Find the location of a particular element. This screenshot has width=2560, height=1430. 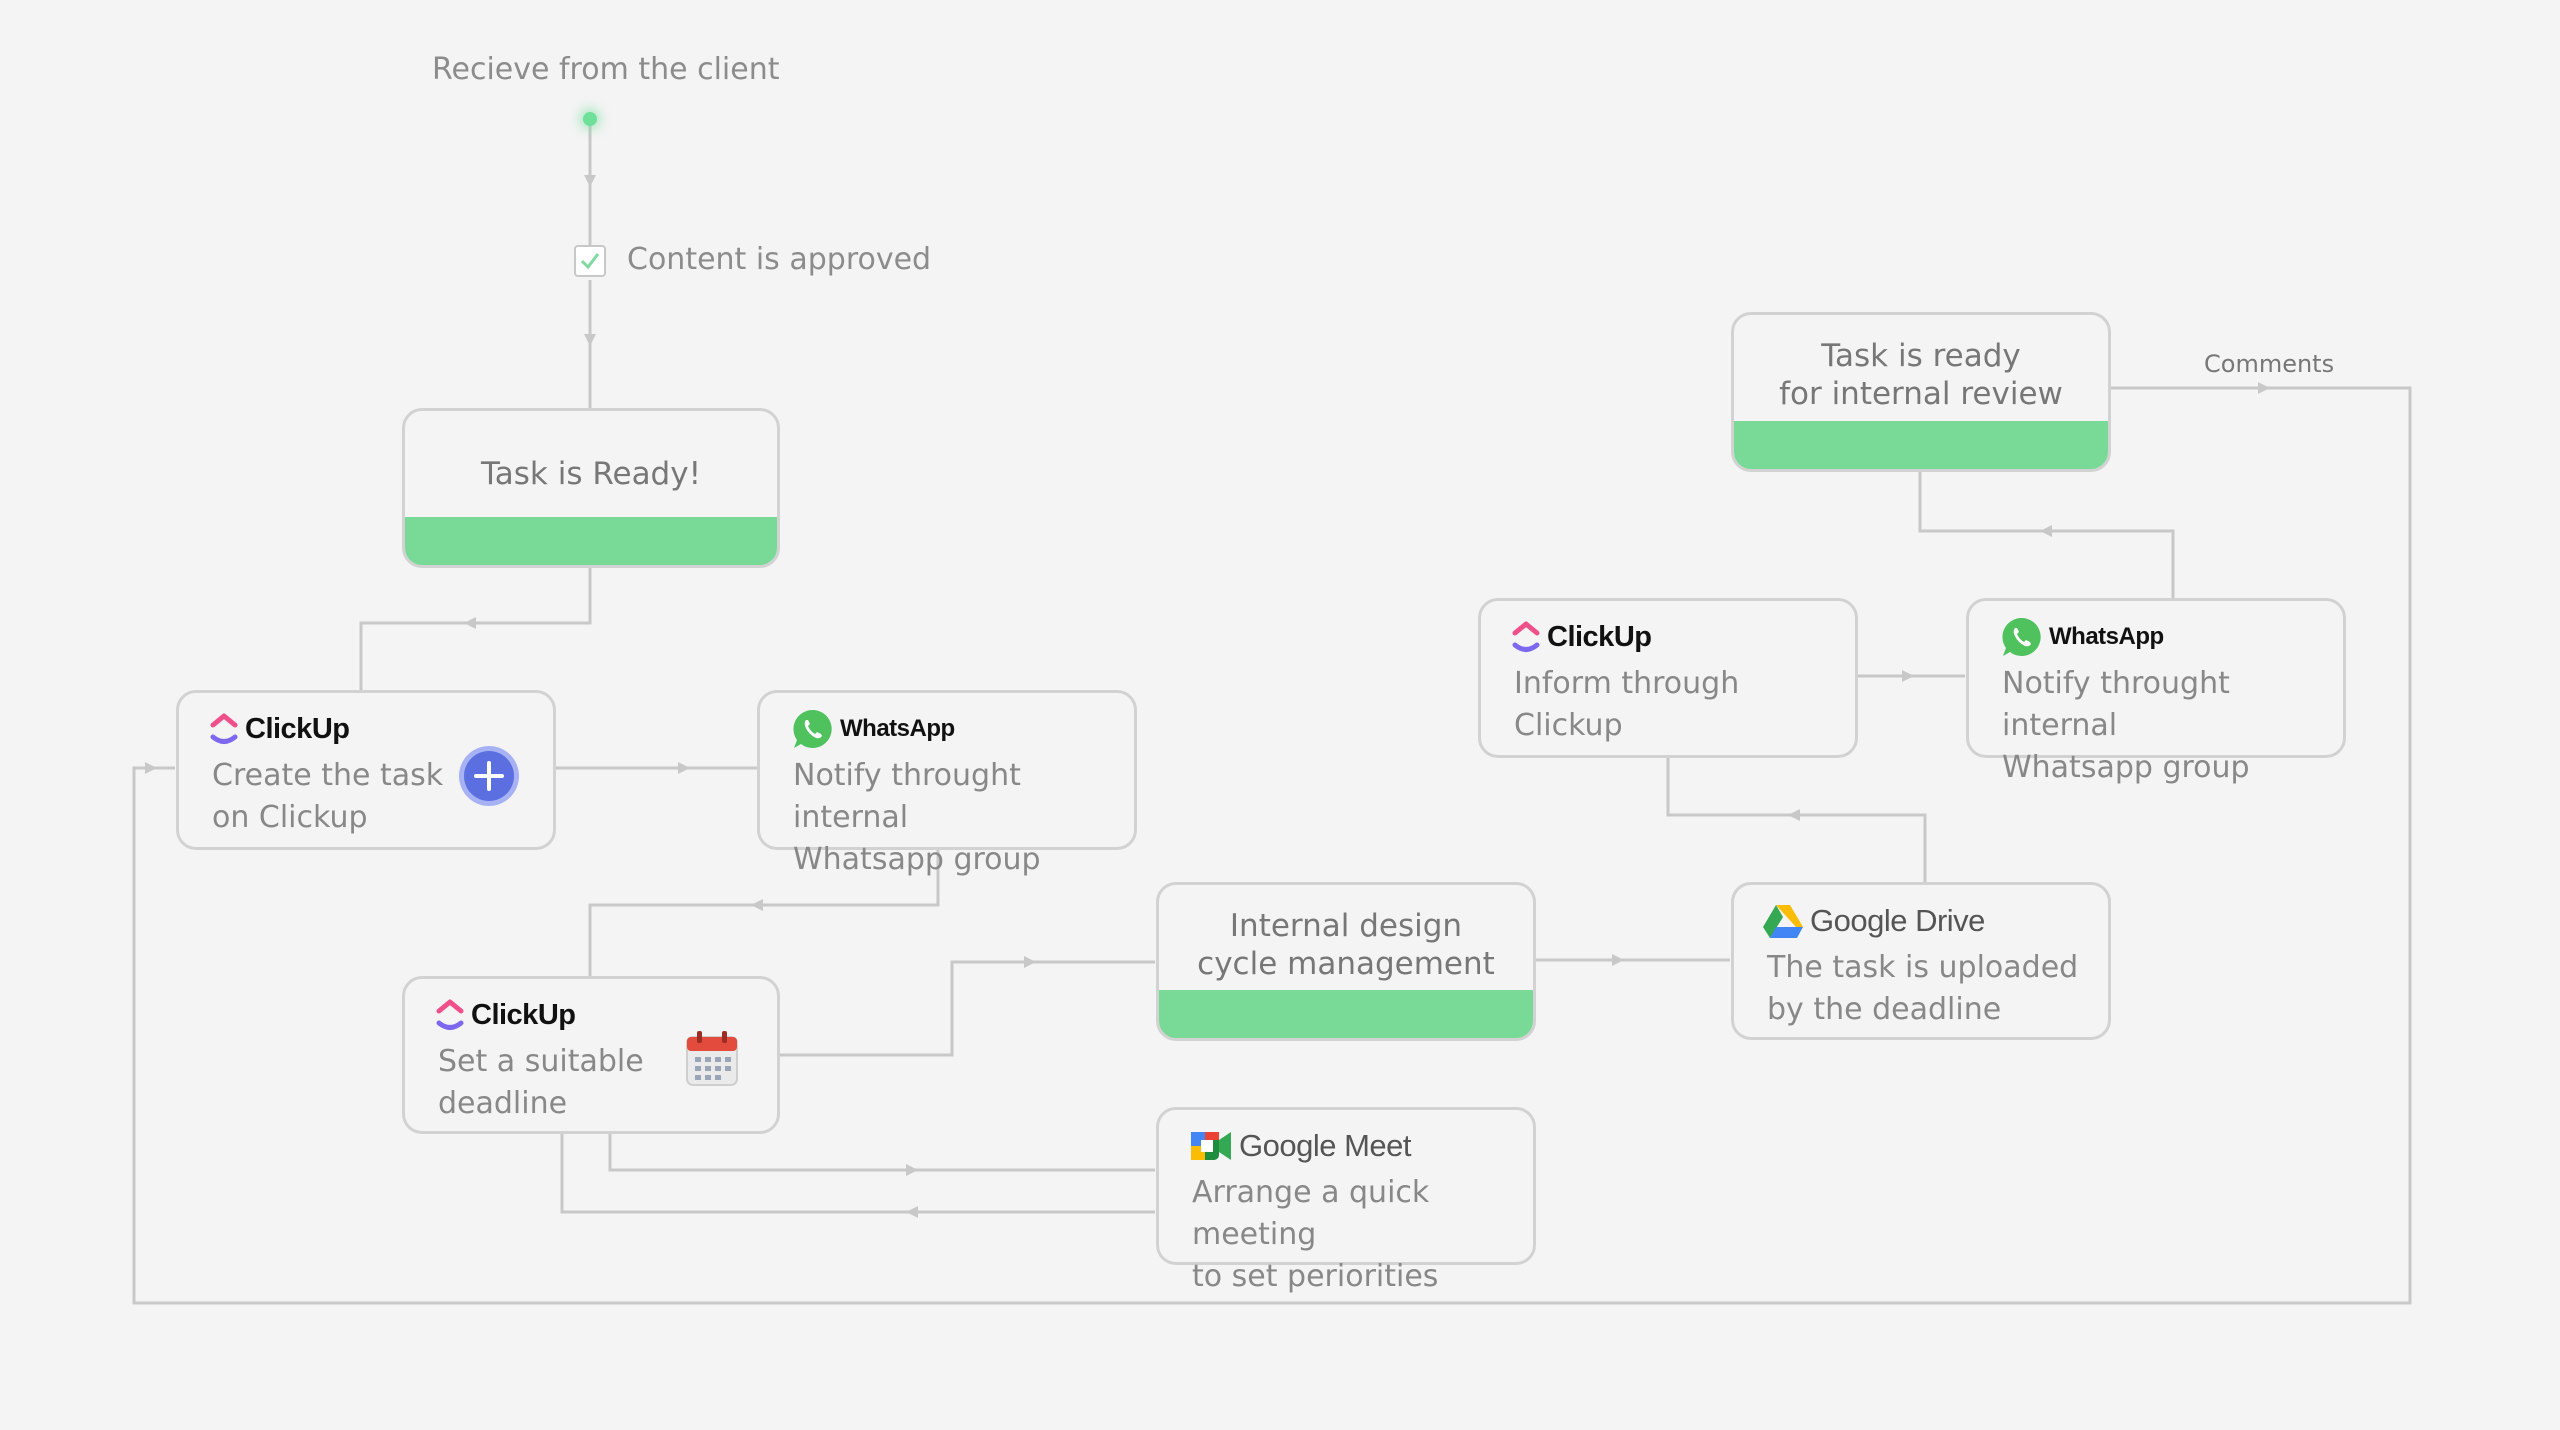

google-meet-logo-icon is located at coordinates (1211, 1146).